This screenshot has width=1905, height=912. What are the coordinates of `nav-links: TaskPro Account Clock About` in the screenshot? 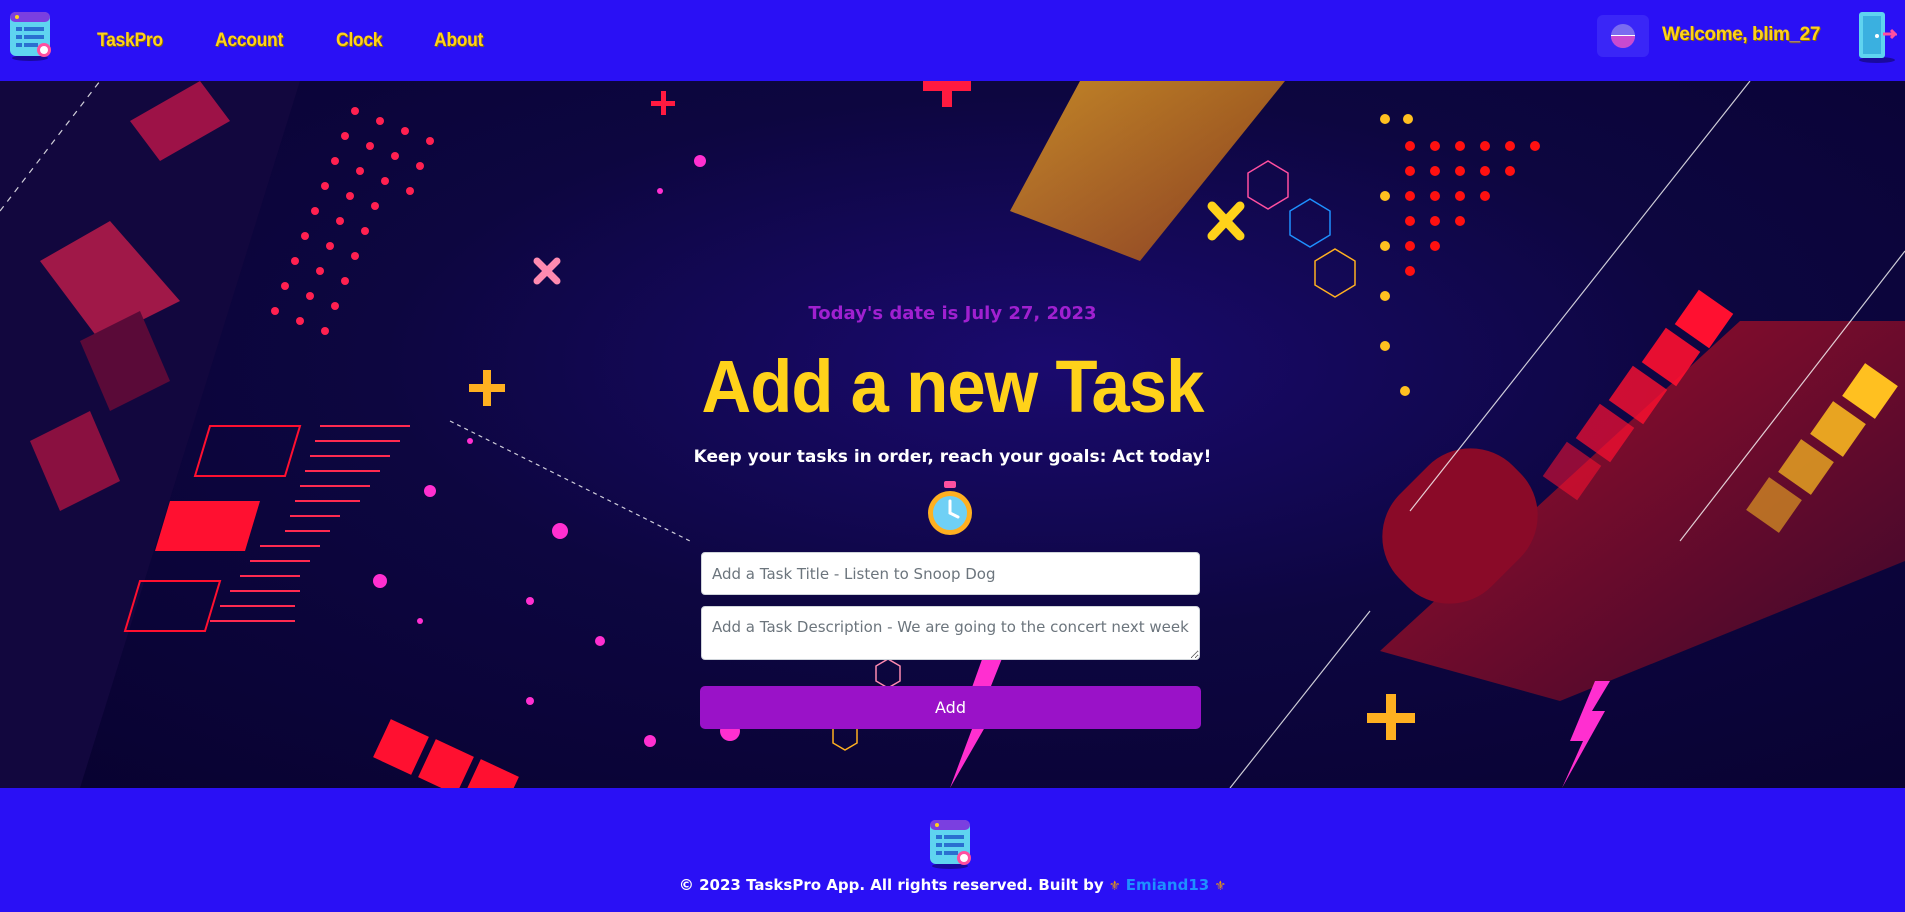 It's located at (315, 41).